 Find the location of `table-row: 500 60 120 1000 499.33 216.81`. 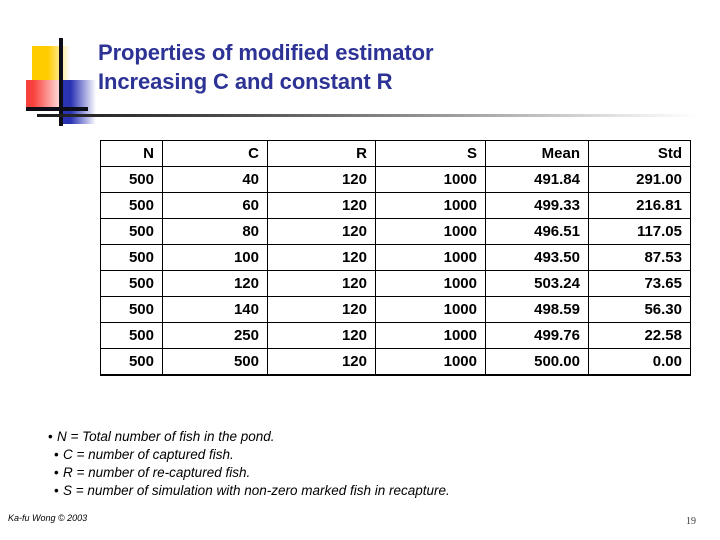

table-row: 500 60 120 1000 499.33 216.81 is located at coordinates (395, 205).